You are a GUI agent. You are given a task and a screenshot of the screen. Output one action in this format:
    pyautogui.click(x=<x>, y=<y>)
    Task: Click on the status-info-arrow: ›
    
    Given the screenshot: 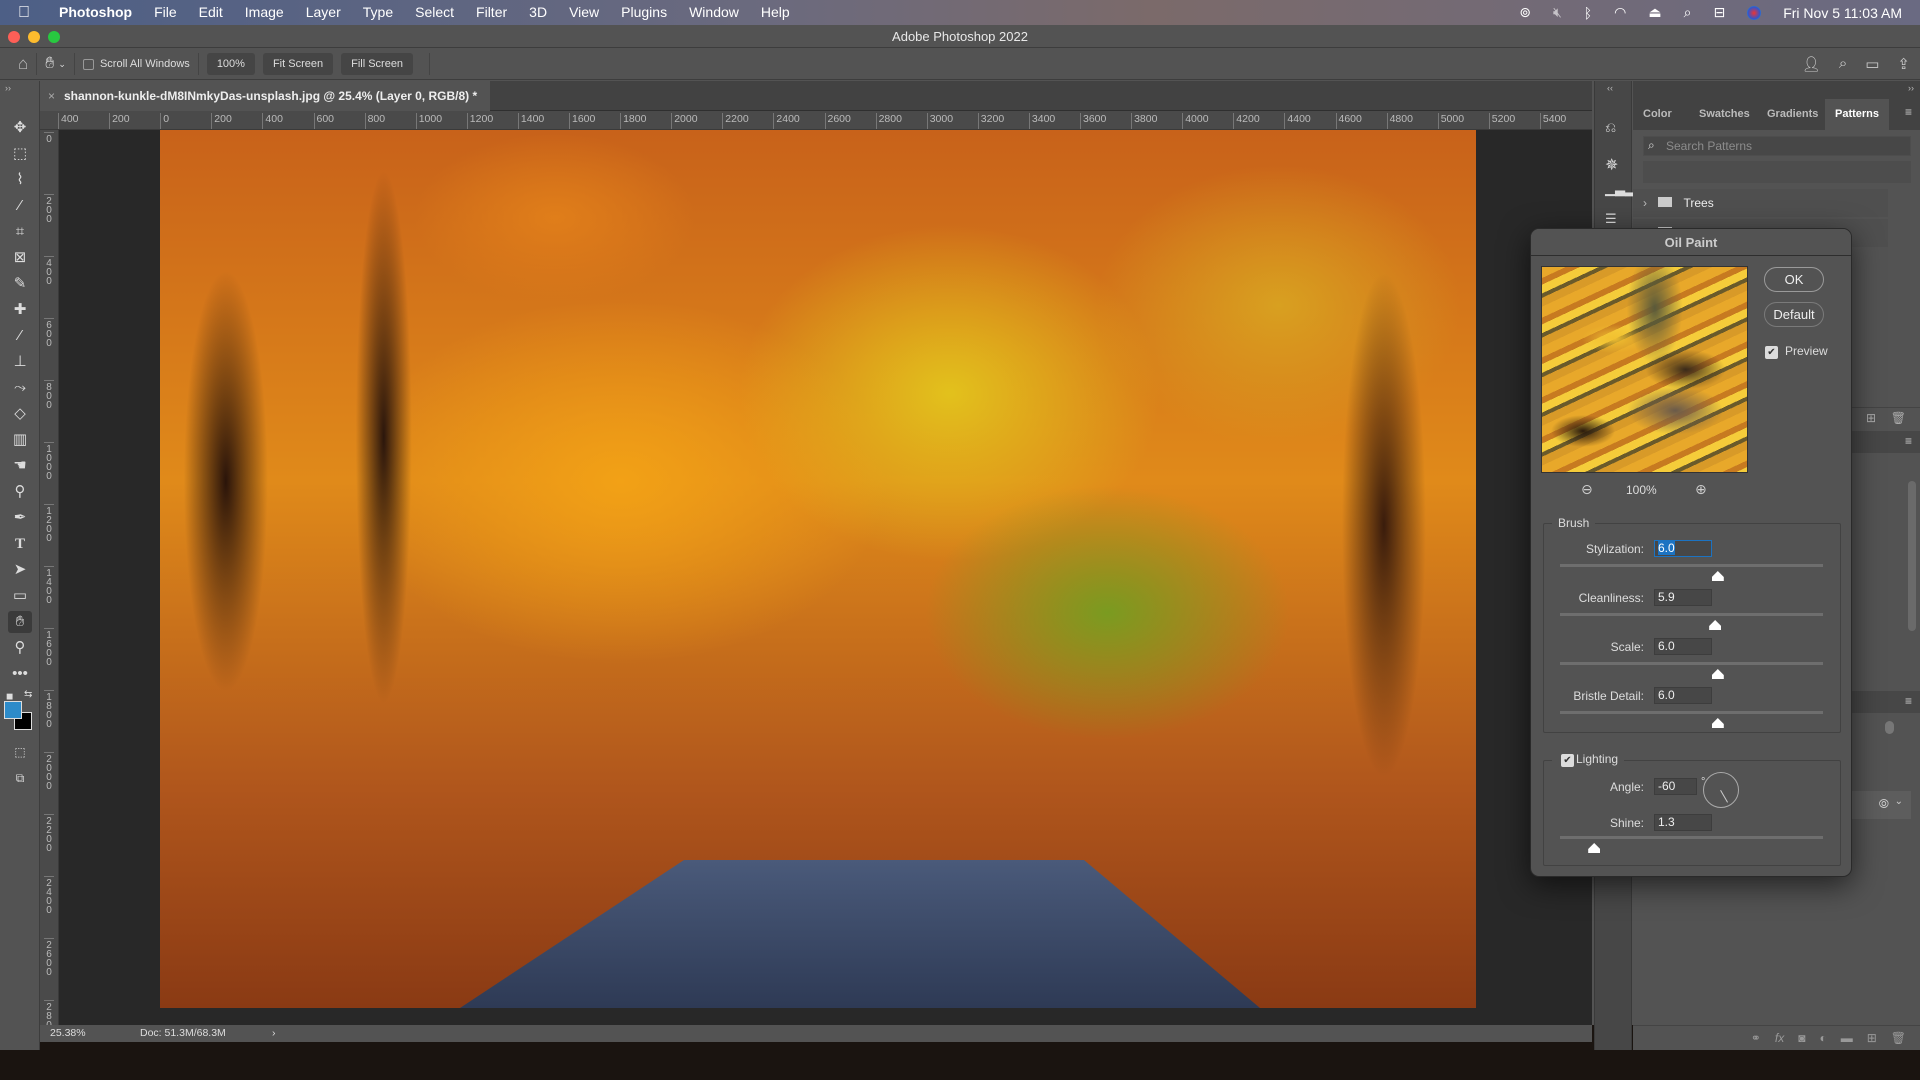 What is the action you would take?
    pyautogui.click(x=274, y=1033)
    